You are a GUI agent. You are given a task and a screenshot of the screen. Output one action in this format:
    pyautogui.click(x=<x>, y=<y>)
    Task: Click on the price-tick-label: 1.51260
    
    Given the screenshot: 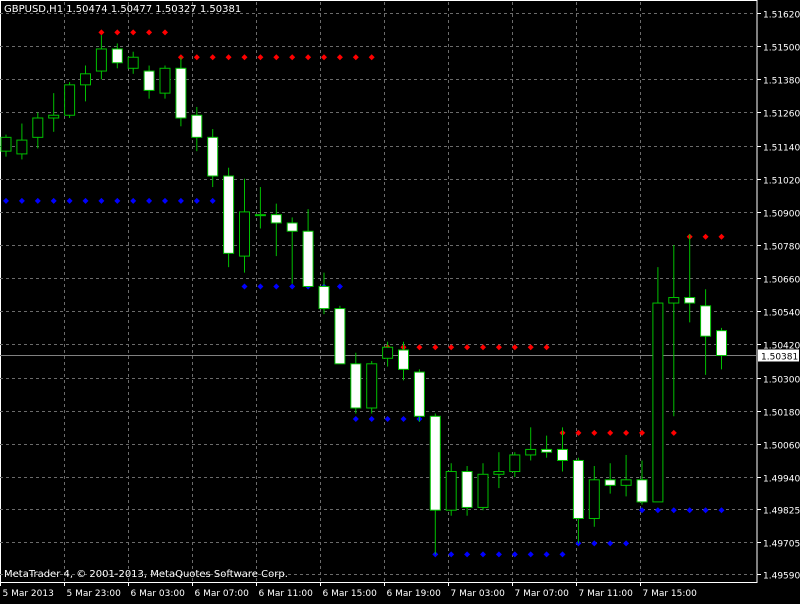 What is the action you would take?
    pyautogui.click(x=781, y=115)
    